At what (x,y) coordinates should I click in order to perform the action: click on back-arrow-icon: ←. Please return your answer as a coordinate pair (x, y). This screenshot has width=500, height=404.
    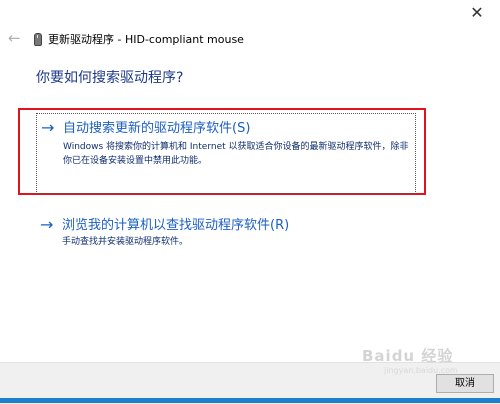
    Looking at the image, I should click on (14, 38).